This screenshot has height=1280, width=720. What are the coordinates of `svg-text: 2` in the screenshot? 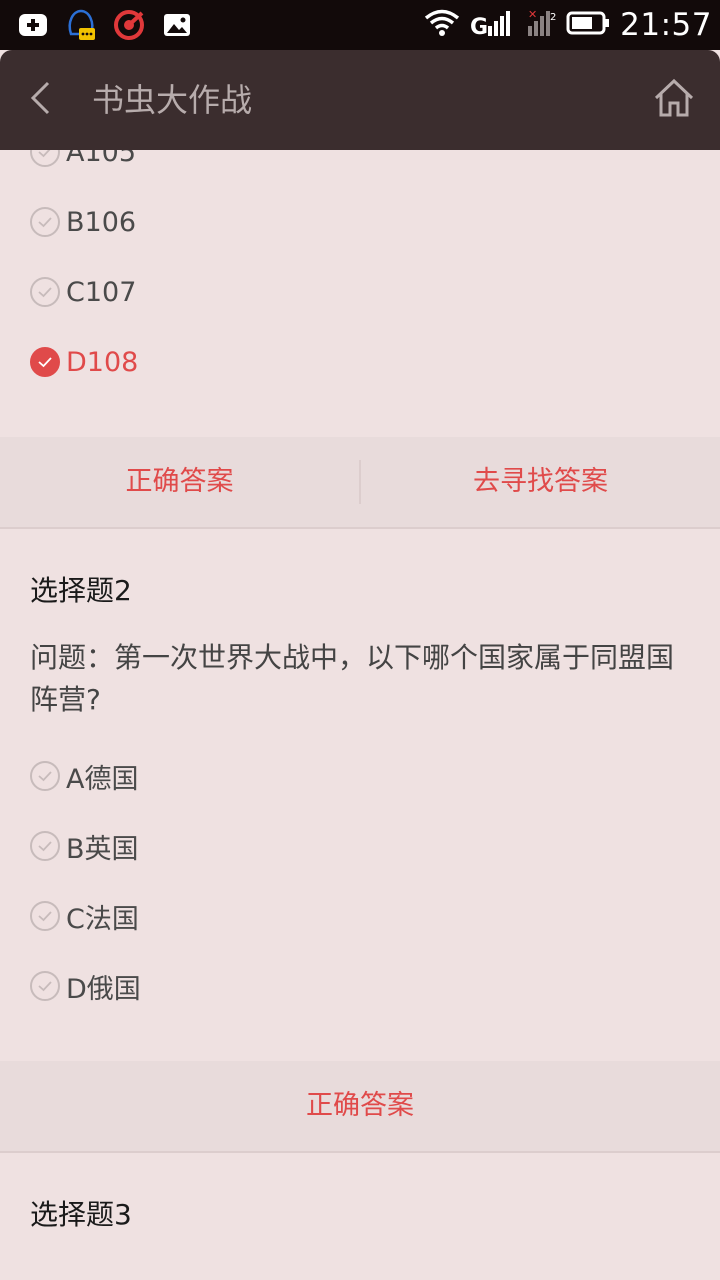 It's located at (553, 17).